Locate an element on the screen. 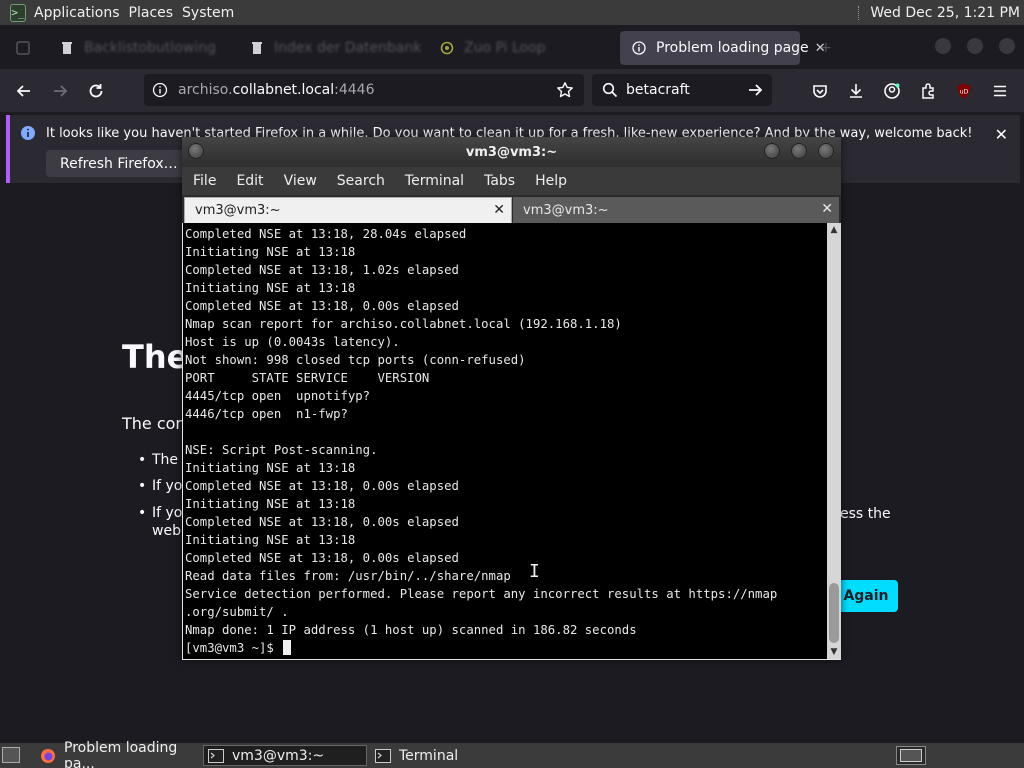  plus-icon: + is located at coordinates (826, 48).